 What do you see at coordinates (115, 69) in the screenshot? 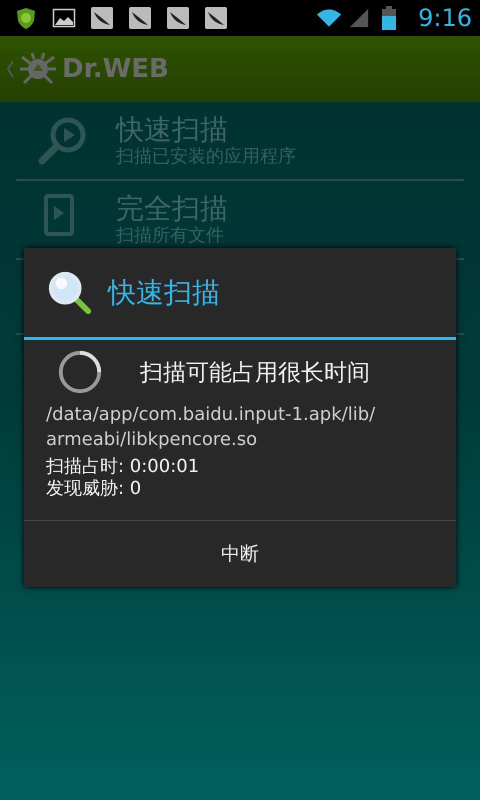
I see `app-title: Dr.WEB` at bounding box center [115, 69].